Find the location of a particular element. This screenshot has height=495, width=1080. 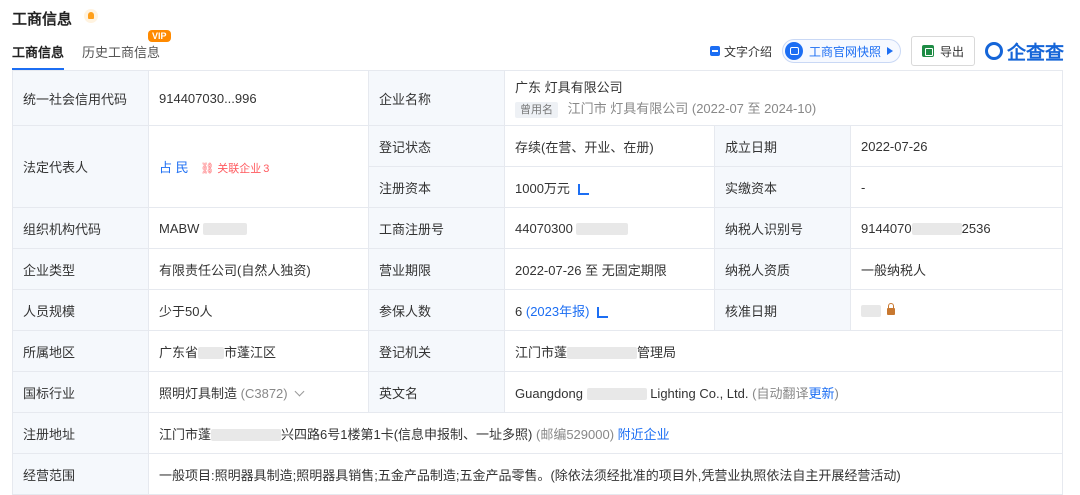

related-company-count: 3 is located at coordinates (266, 169).